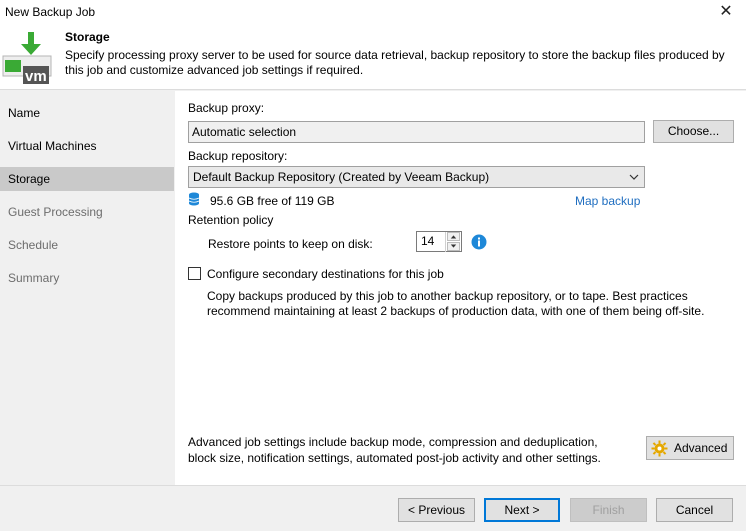  Describe the element at coordinates (87, 113) in the screenshot. I see `sidebar-item-name: Name` at that location.